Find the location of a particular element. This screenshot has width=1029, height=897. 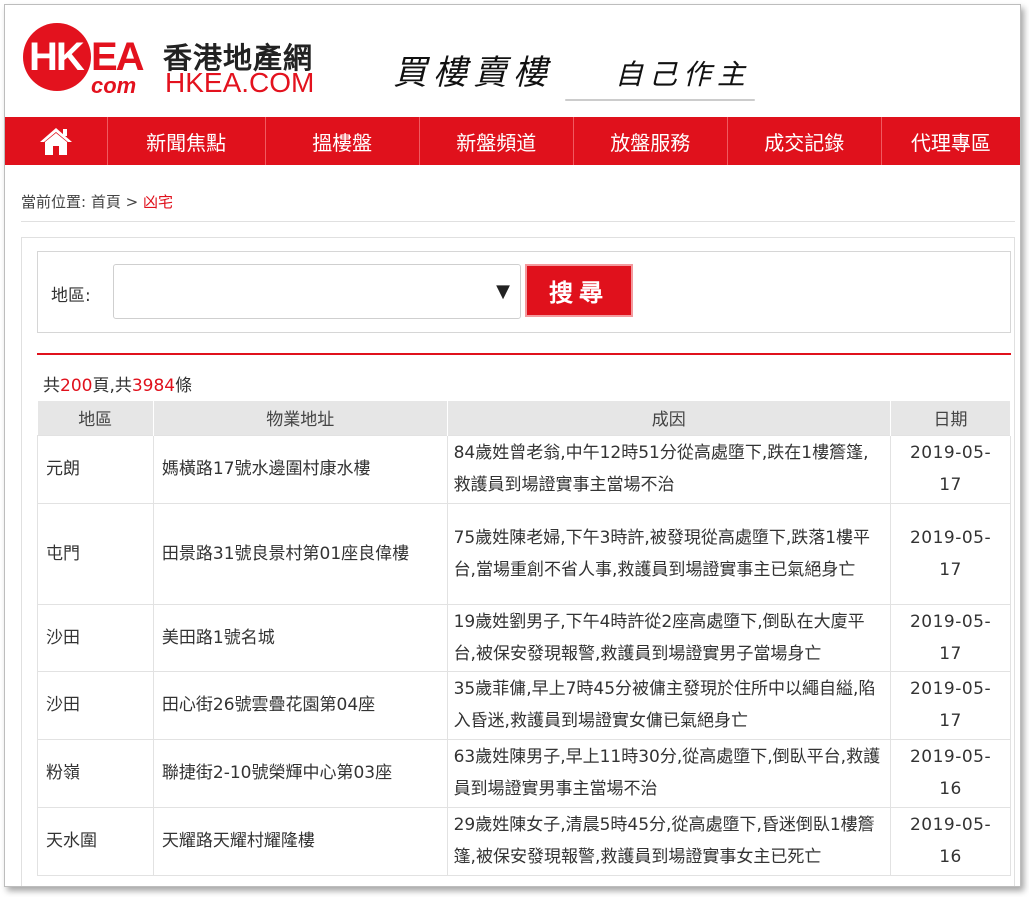

slogan-buy-sell: 買樓賣樓 is located at coordinates (473, 73).